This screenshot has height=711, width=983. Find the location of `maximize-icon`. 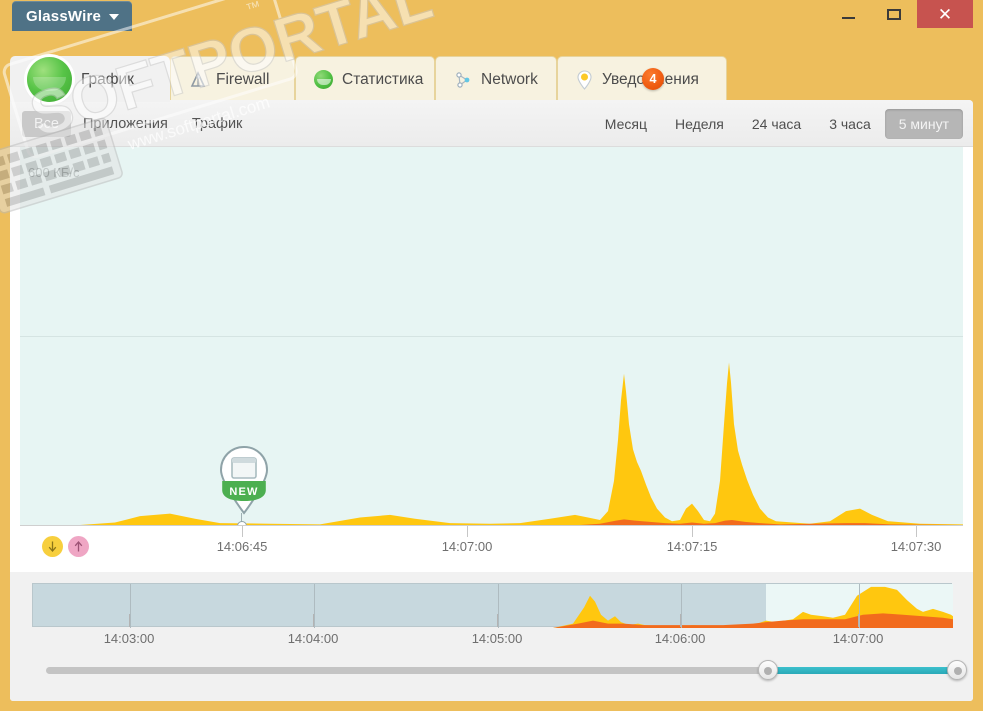

maximize-icon is located at coordinates (894, 14).